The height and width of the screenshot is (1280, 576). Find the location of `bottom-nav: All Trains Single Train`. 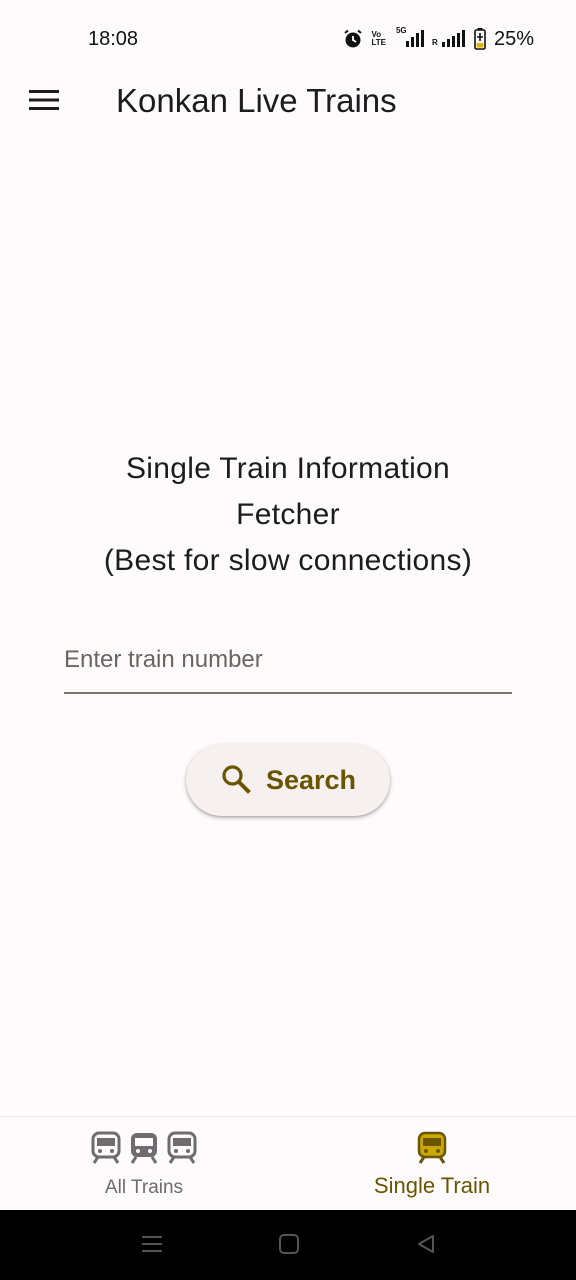

bottom-nav: All Trains Single Train is located at coordinates (288, 1163).